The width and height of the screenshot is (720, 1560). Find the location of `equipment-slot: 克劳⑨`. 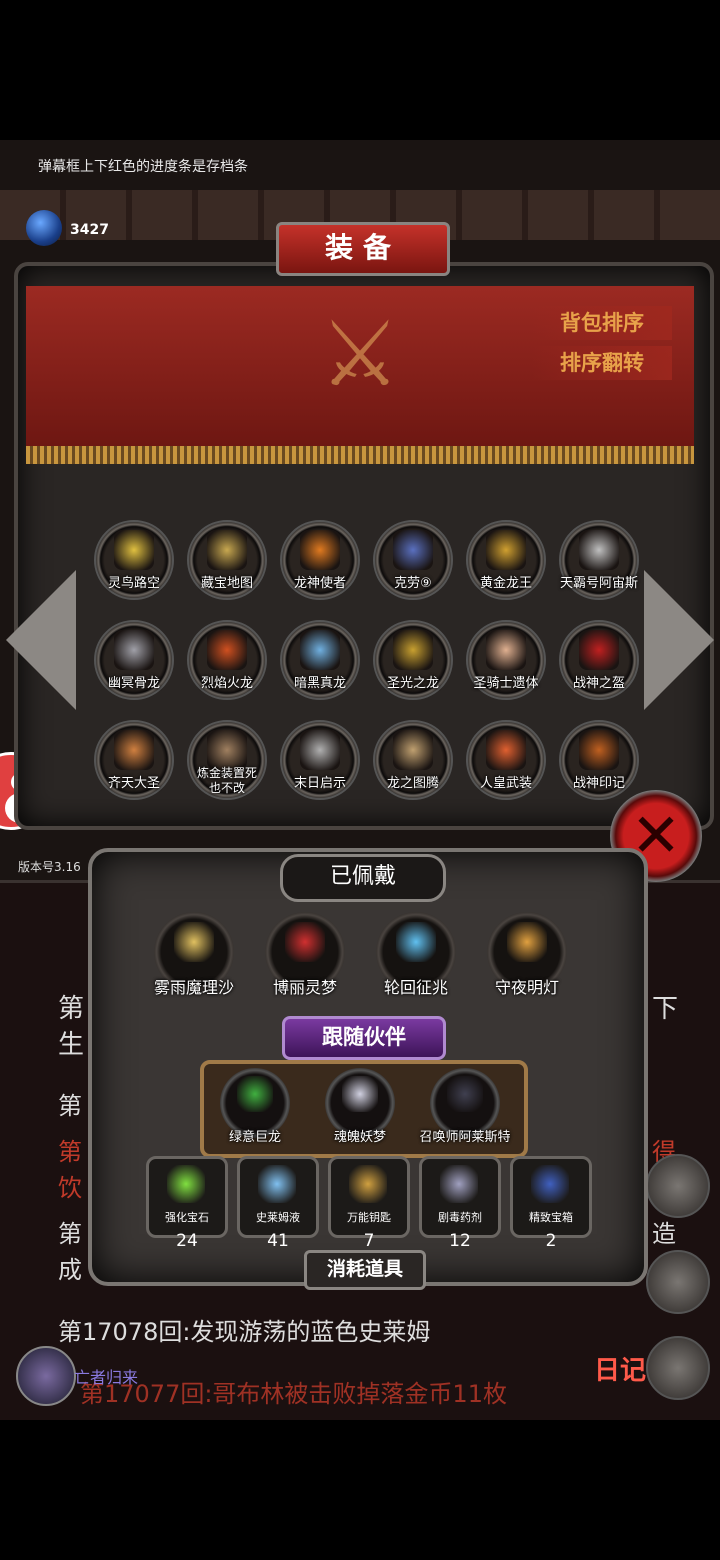

equipment-slot: 克劳⑨ is located at coordinates (413, 560).